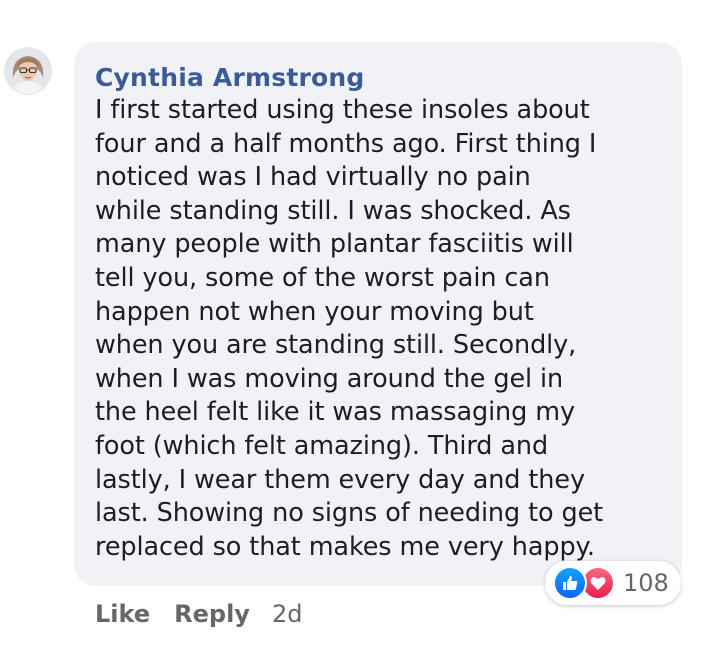  Describe the element at coordinates (28, 71) in the screenshot. I see `avatar` at that location.